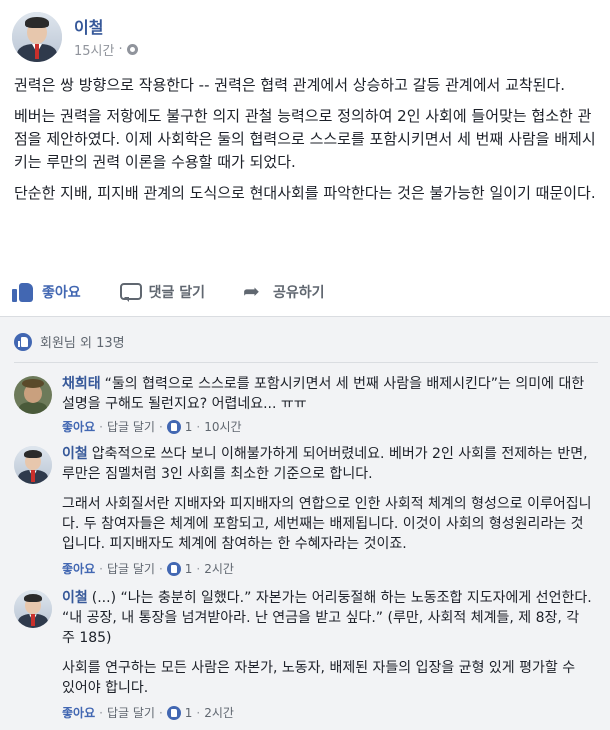 The width and height of the screenshot is (610, 730). What do you see at coordinates (306, 362) in the screenshot?
I see `divider` at bounding box center [306, 362].